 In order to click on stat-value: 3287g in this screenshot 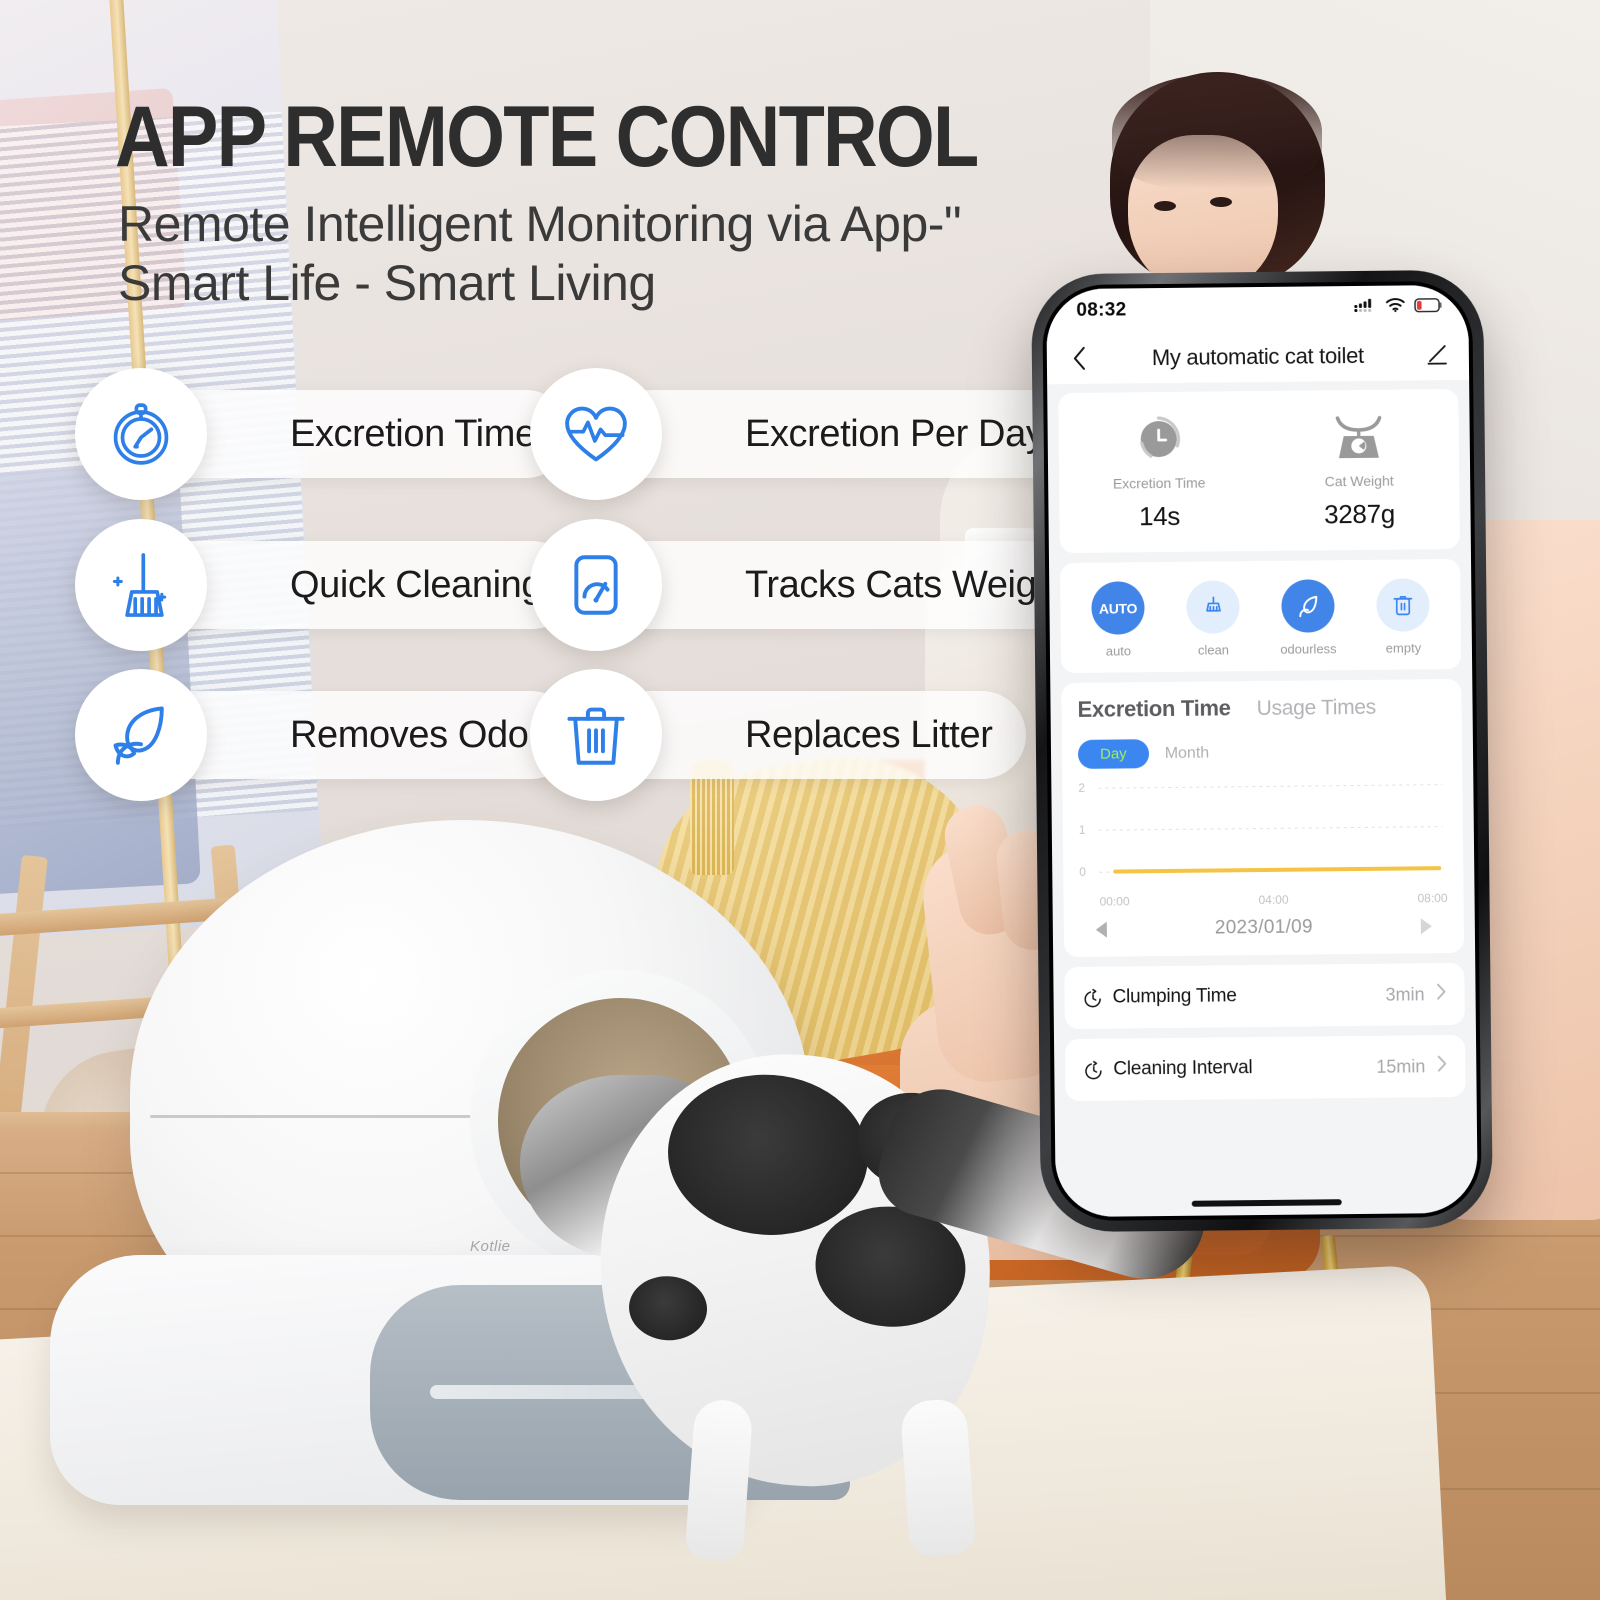, I will do `click(1359, 514)`.